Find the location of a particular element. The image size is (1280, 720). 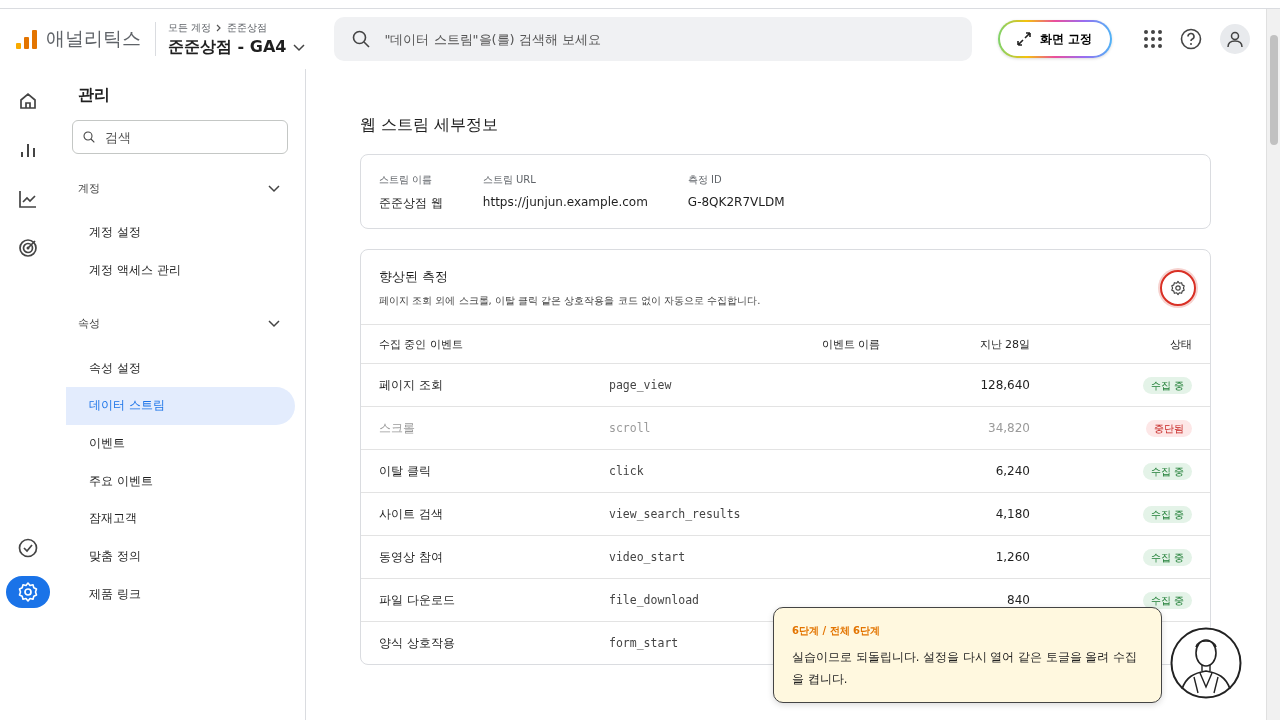

table-cell: 128,640 is located at coordinates (1005, 385).